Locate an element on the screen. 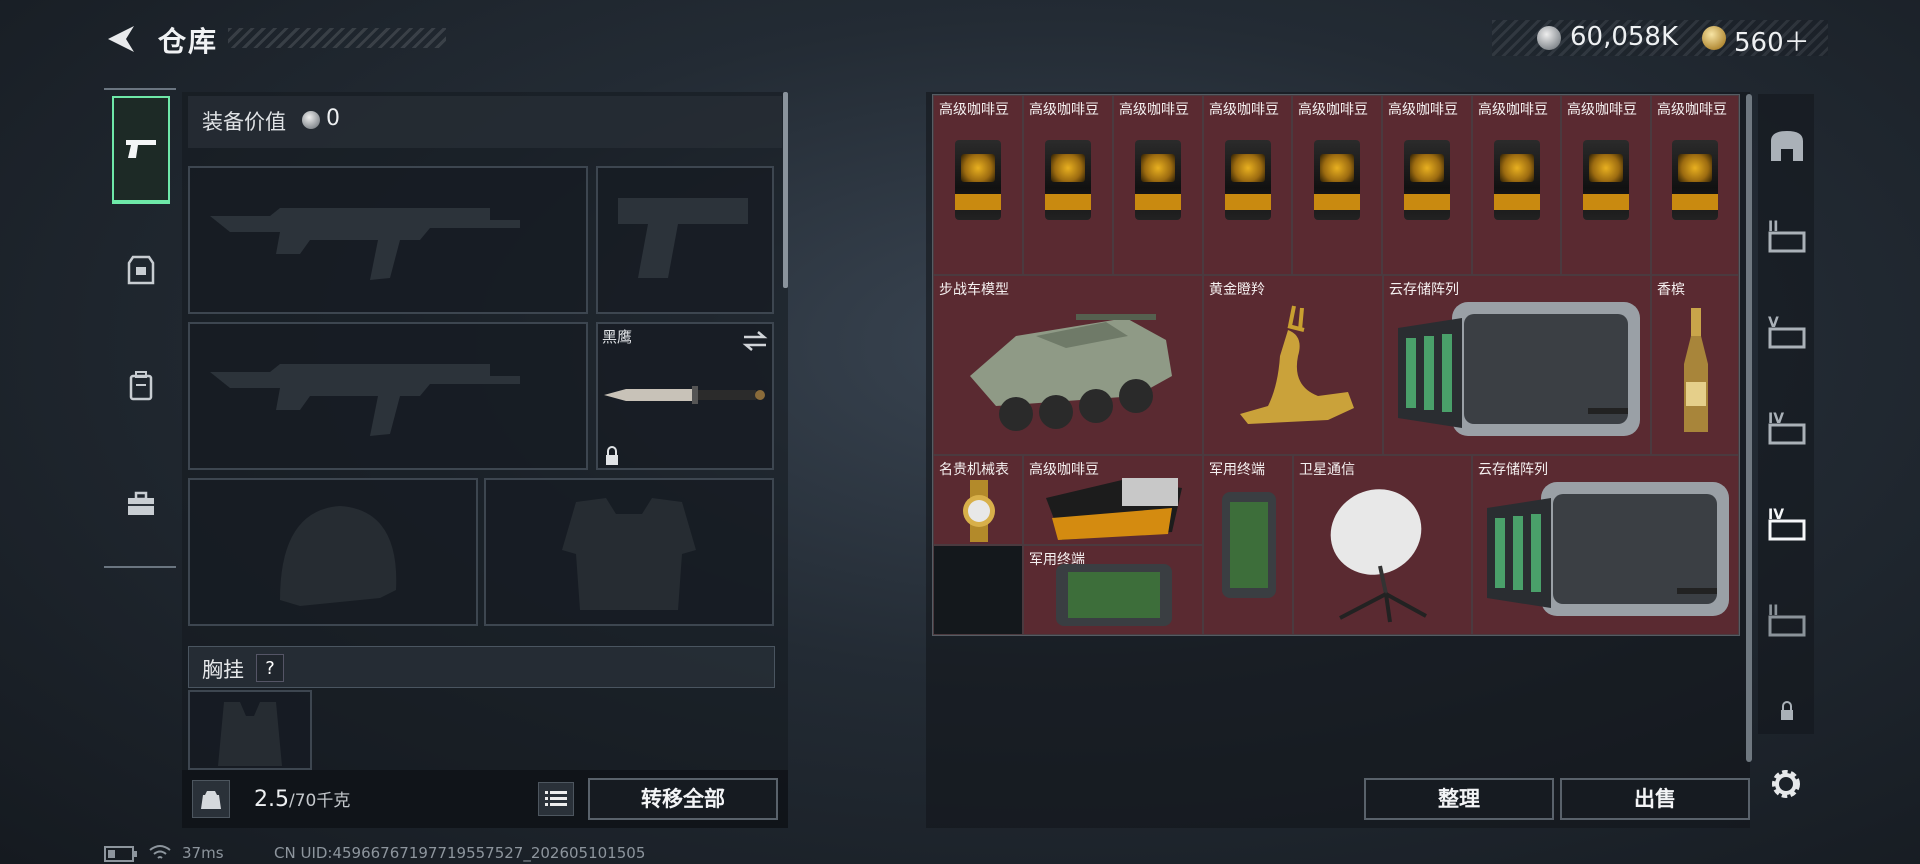 The width and height of the screenshot is (1920, 864). tab-weapons is located at coordinates (141, 150).